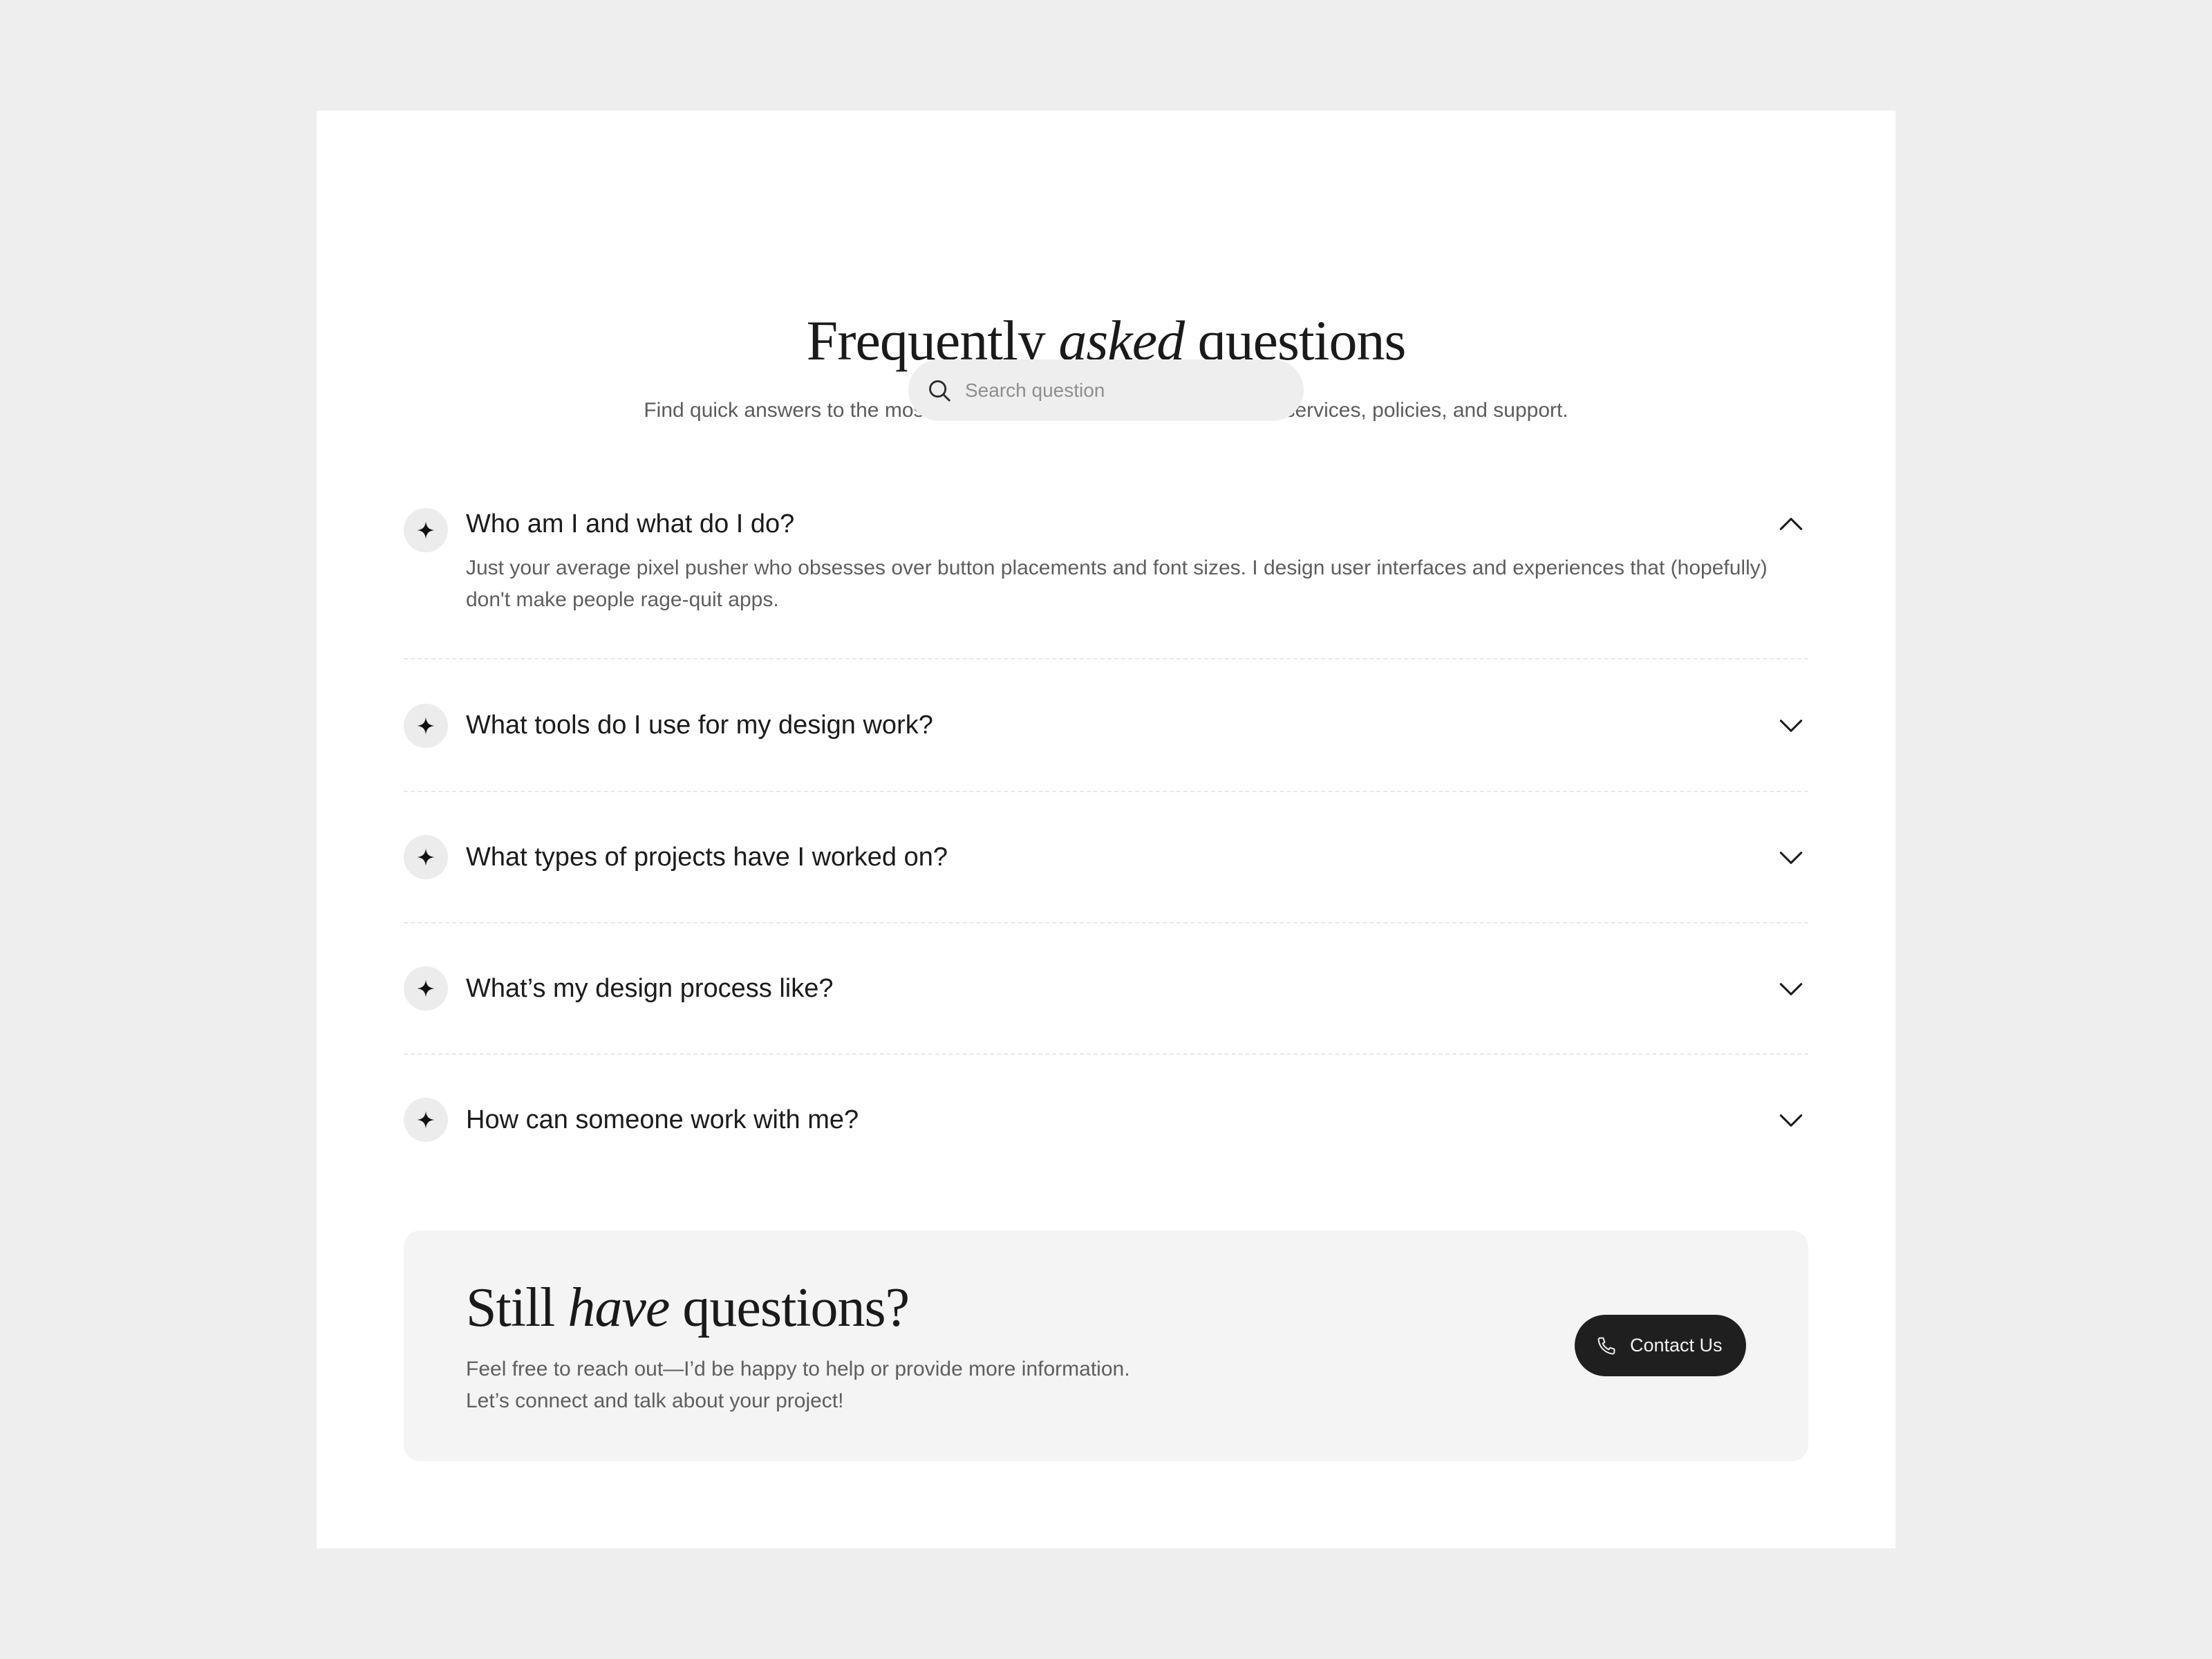 This screenshot has width=2212, height=1659. Describe the element at coordinates (619, 1307) in the screenshot. I see `cta-title-emphasis: have` at that location.